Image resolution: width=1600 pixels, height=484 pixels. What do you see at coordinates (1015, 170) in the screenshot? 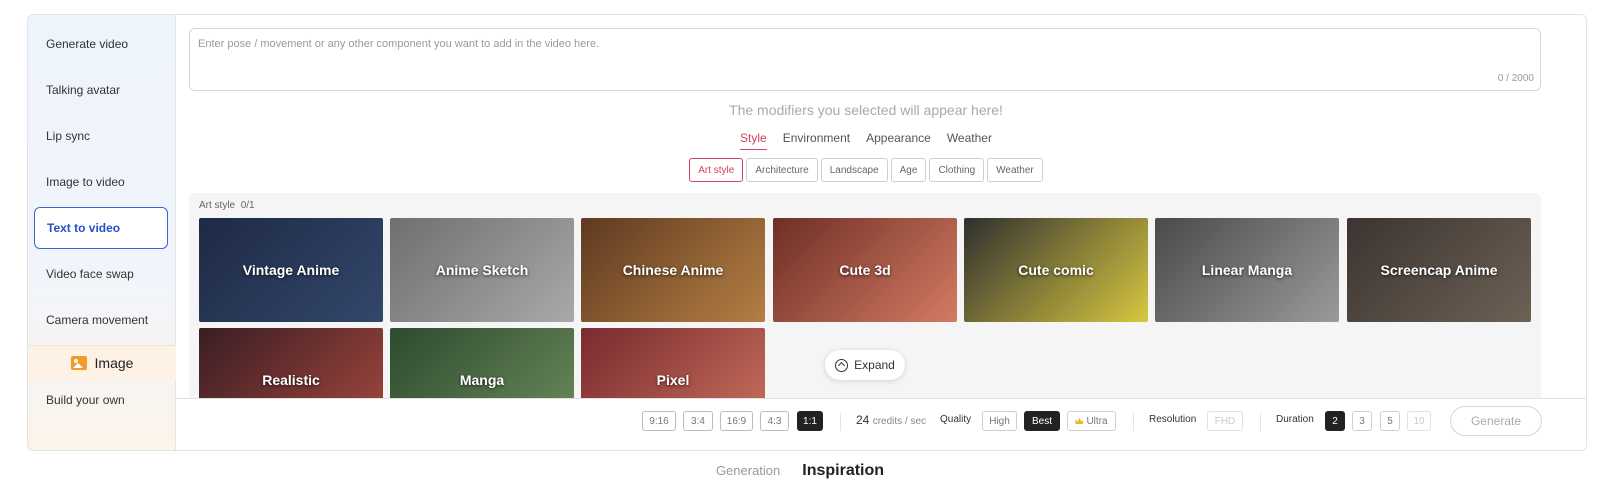
I see `chip-weather: Weather` at bounding box center [1015, 170].